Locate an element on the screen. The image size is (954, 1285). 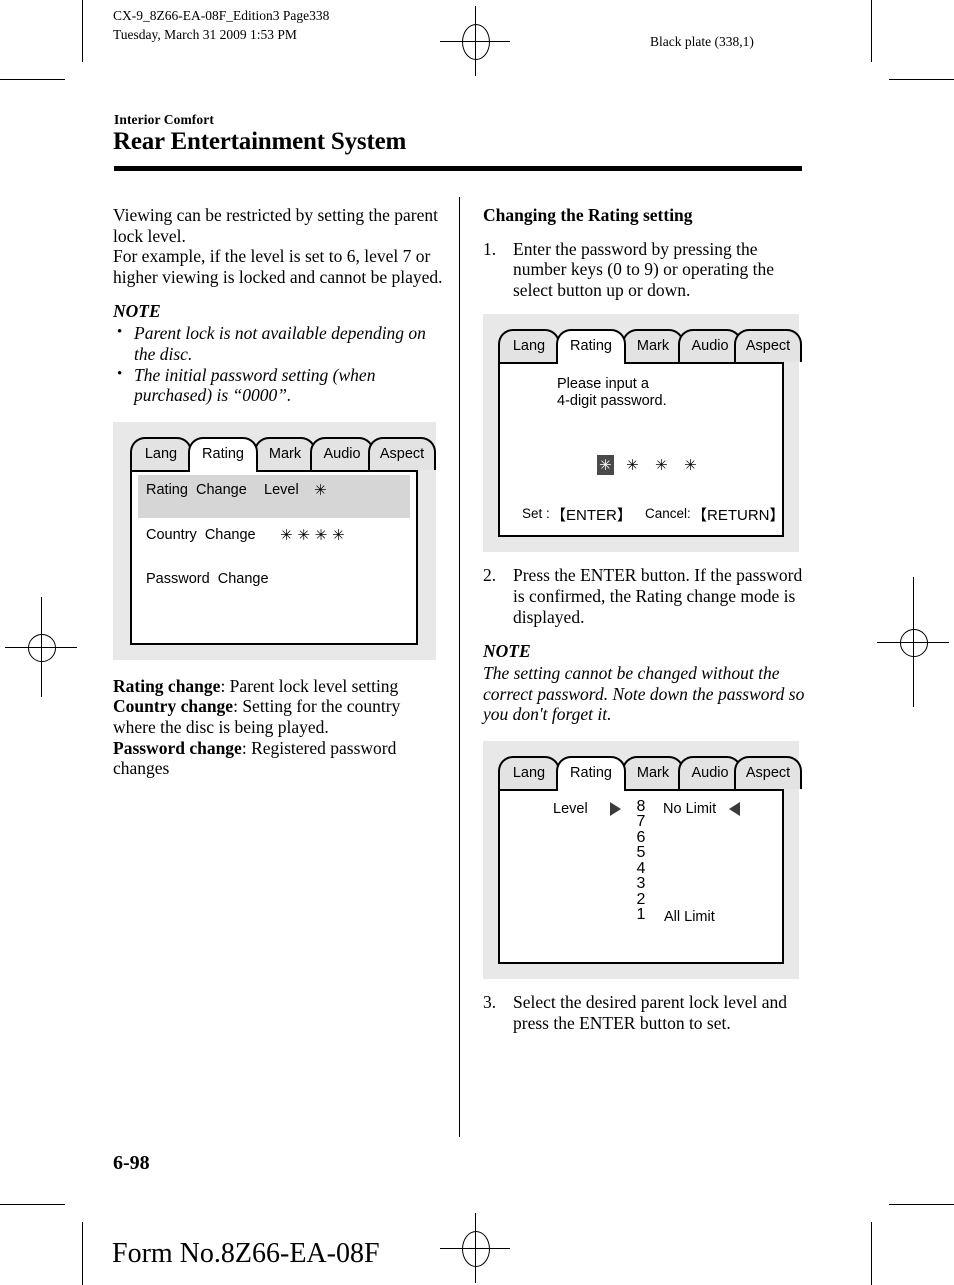
form-number: Form No.8Z66-EA-08F is located at coordinates (246, 1253).